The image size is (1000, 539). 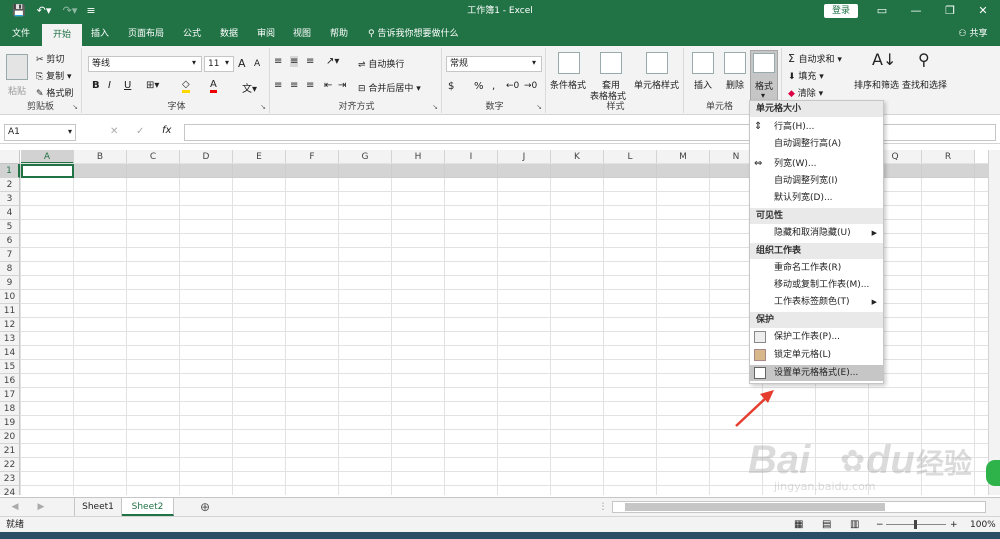 What do you see at coordinates (302, 34) in the screenshot?
I see `tab-view: 视图` at bounding box center [302, 34].